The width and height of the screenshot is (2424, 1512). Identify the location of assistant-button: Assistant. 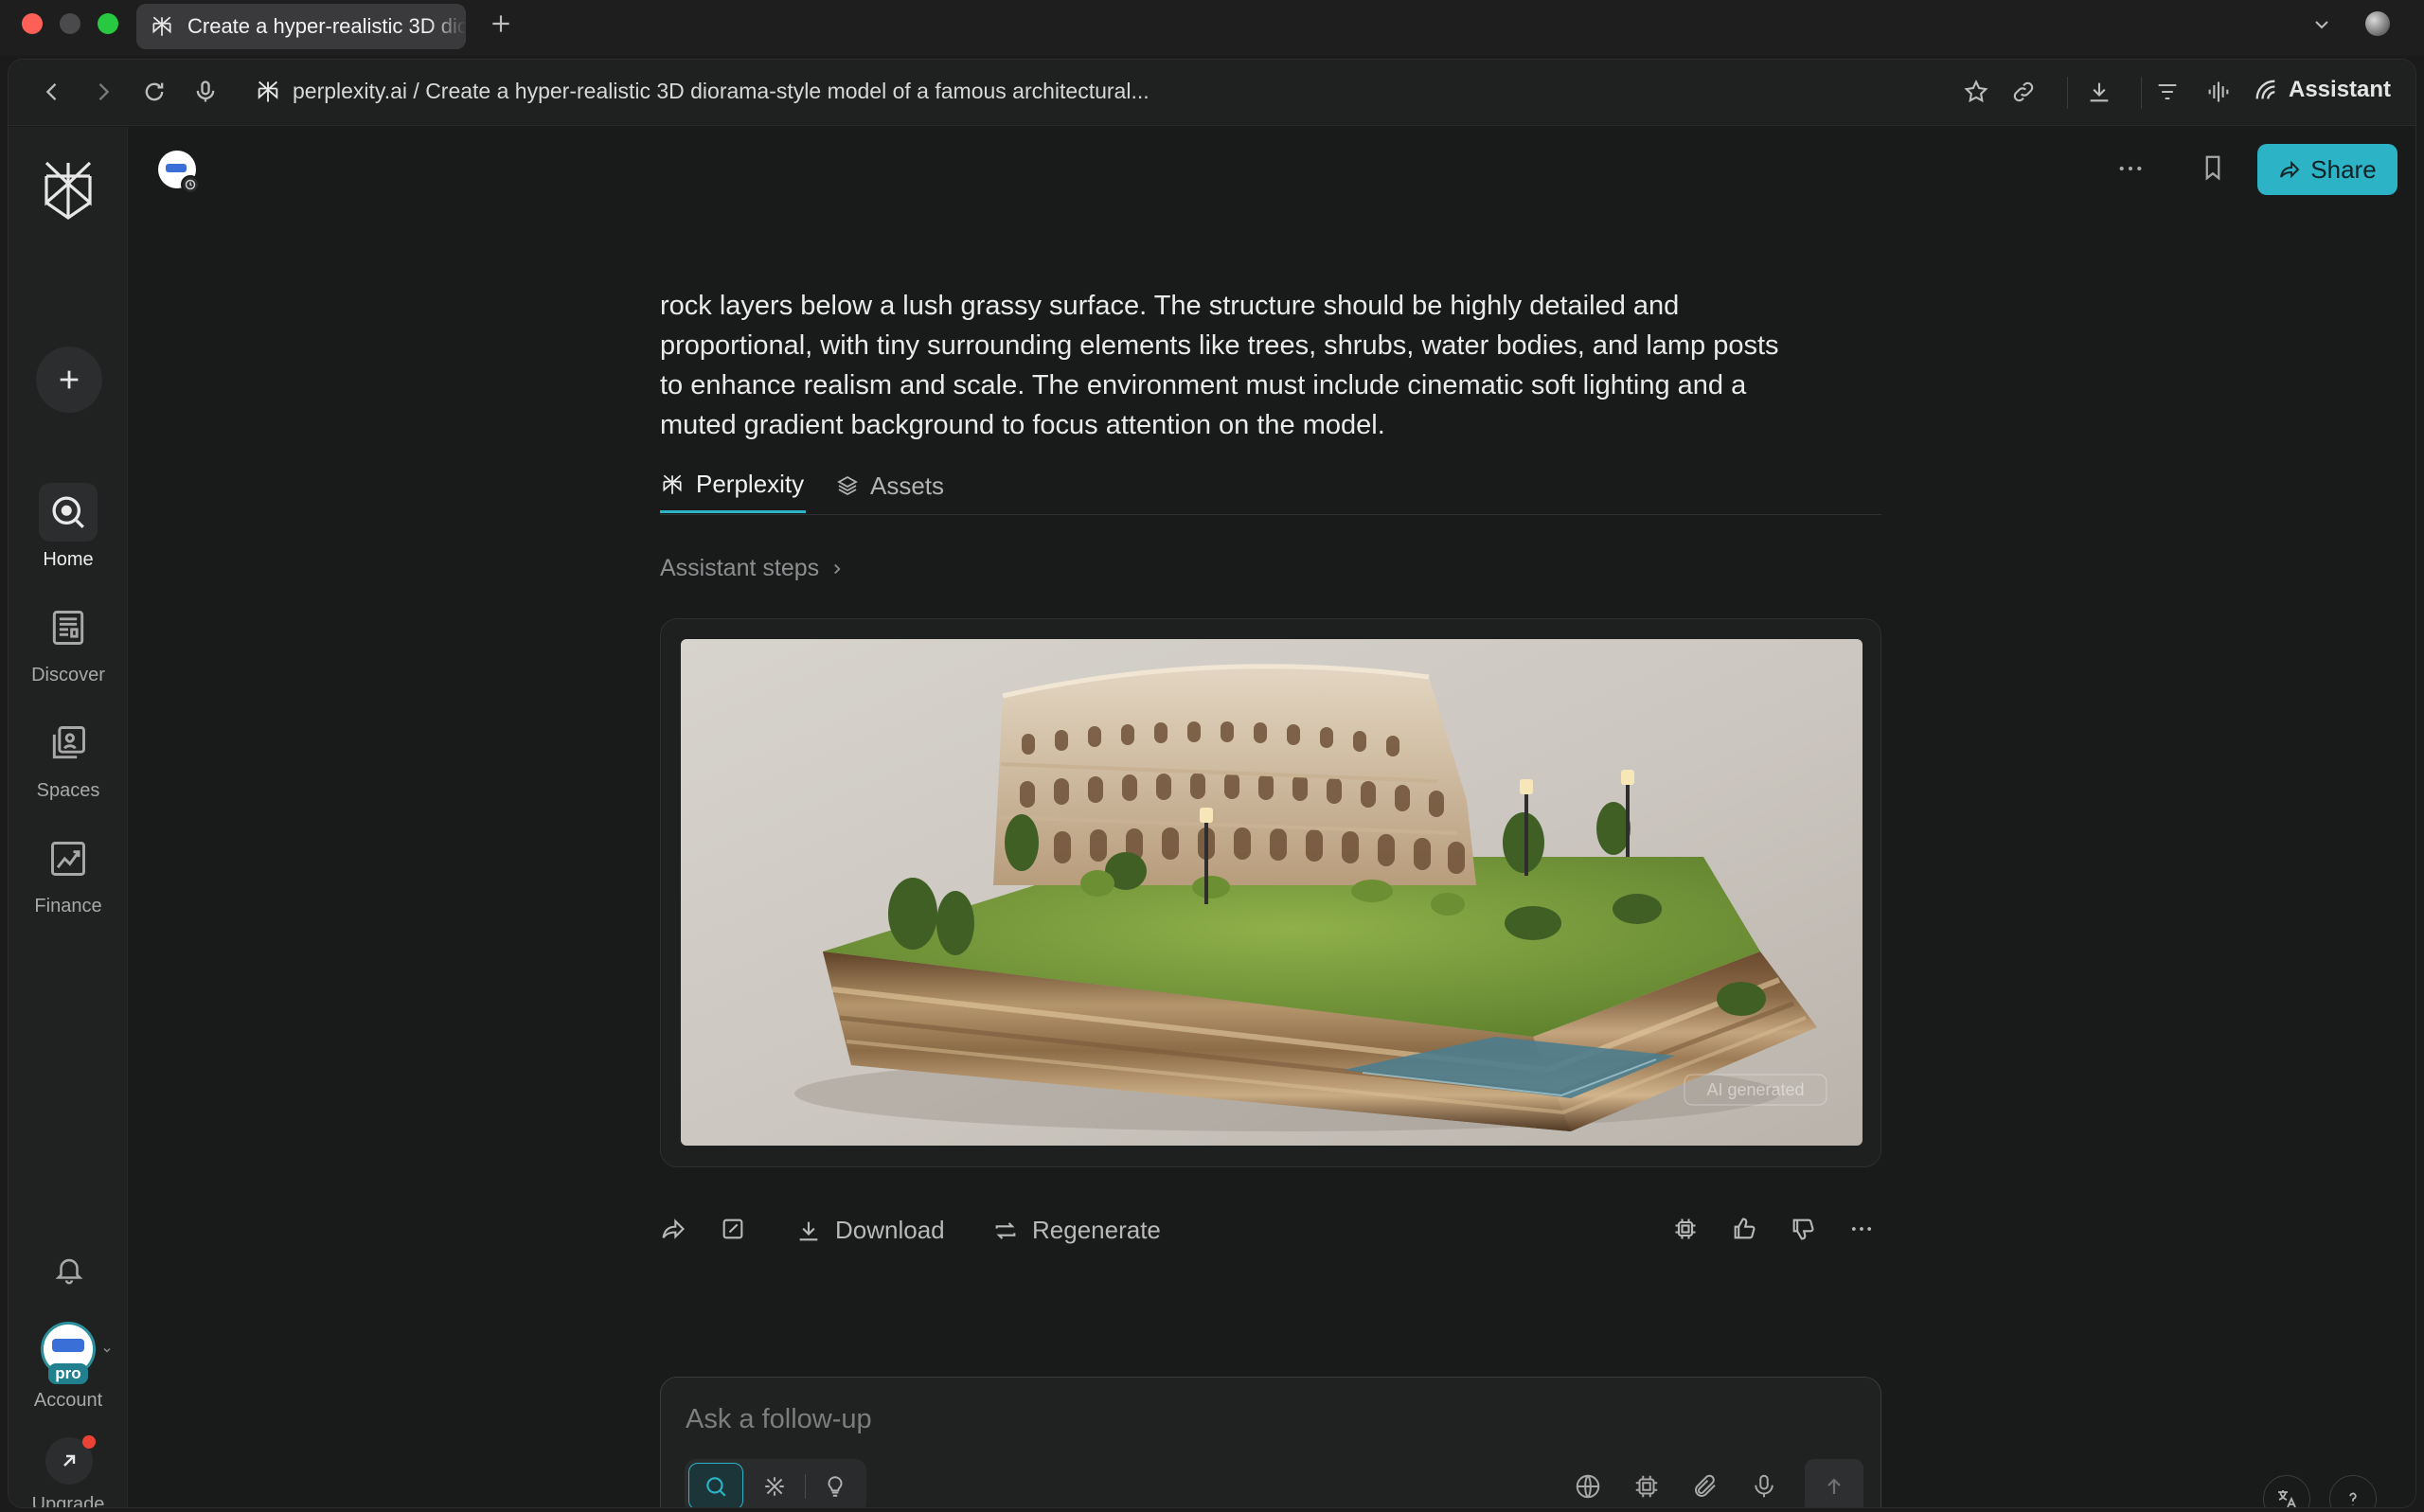
(2322, 90).